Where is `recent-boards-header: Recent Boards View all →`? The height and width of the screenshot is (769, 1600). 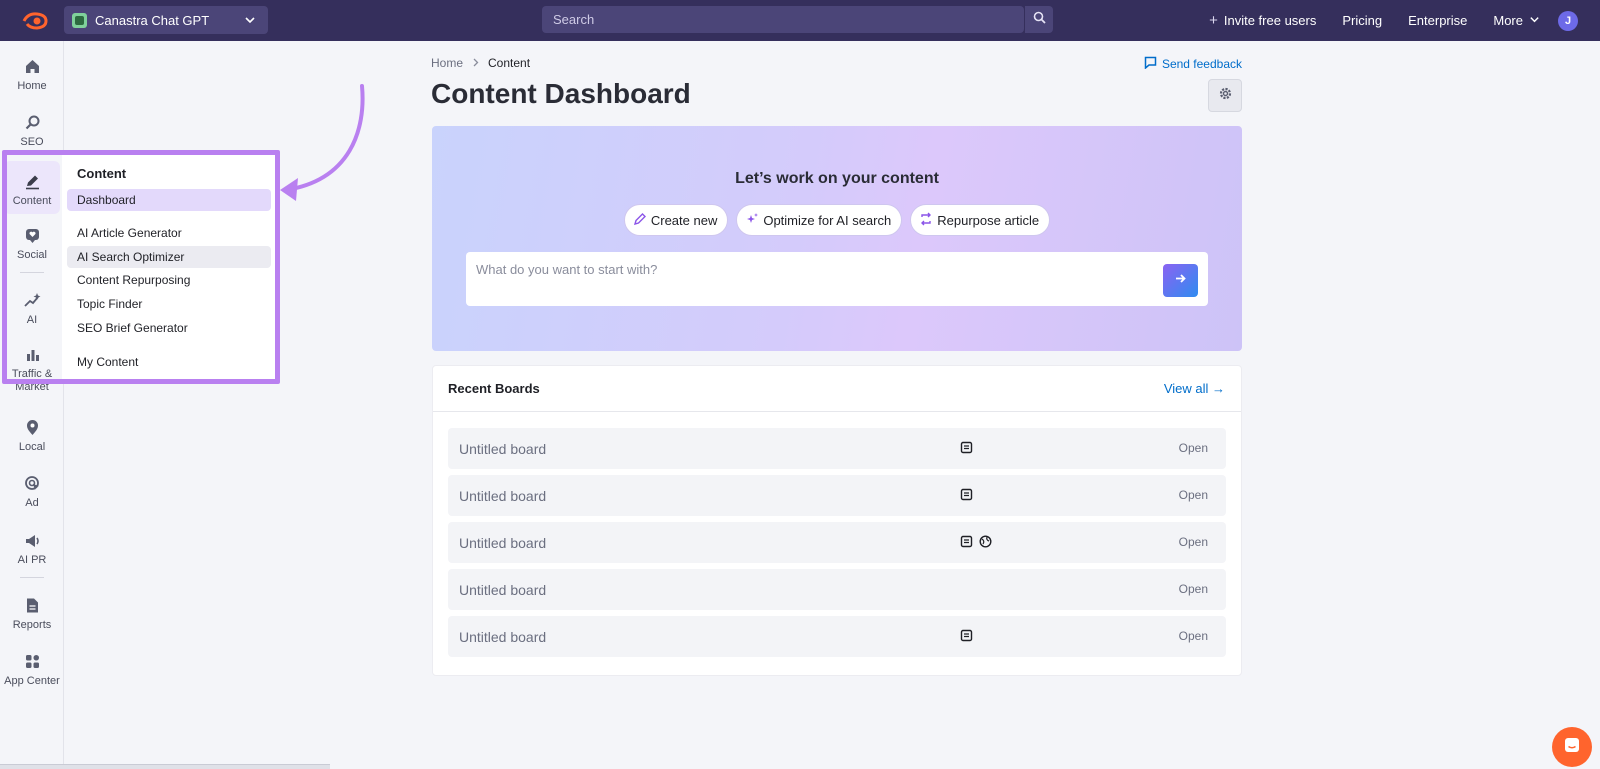
recent-boards-header: Recent Boards View all → is located at coordinates (837, 389).